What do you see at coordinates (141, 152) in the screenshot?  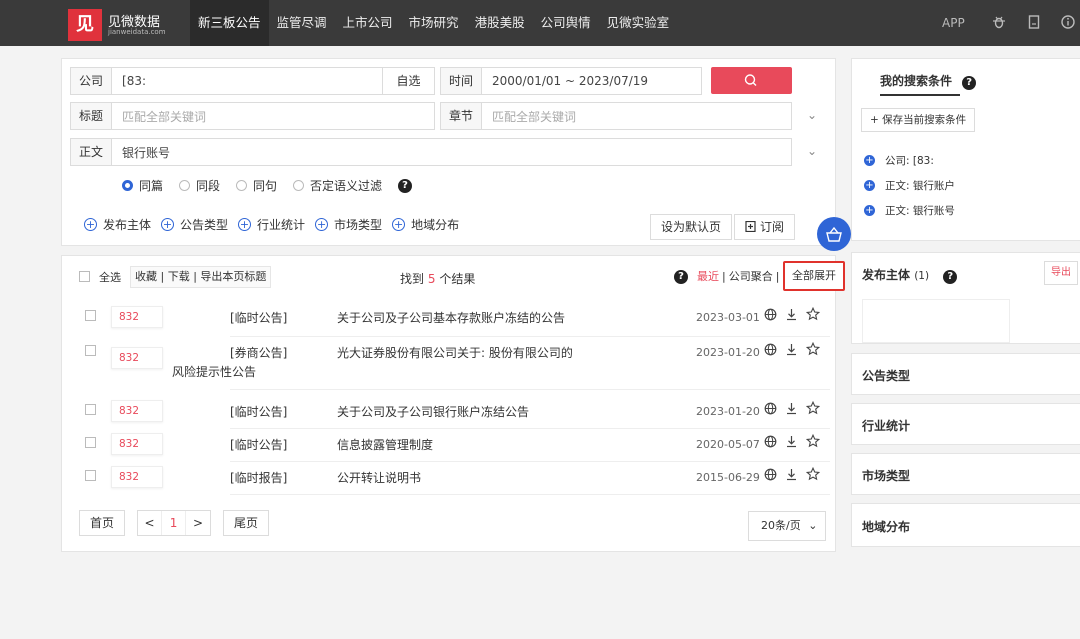 I see `body-input: 银行账号` at bounding box center [141, 152].